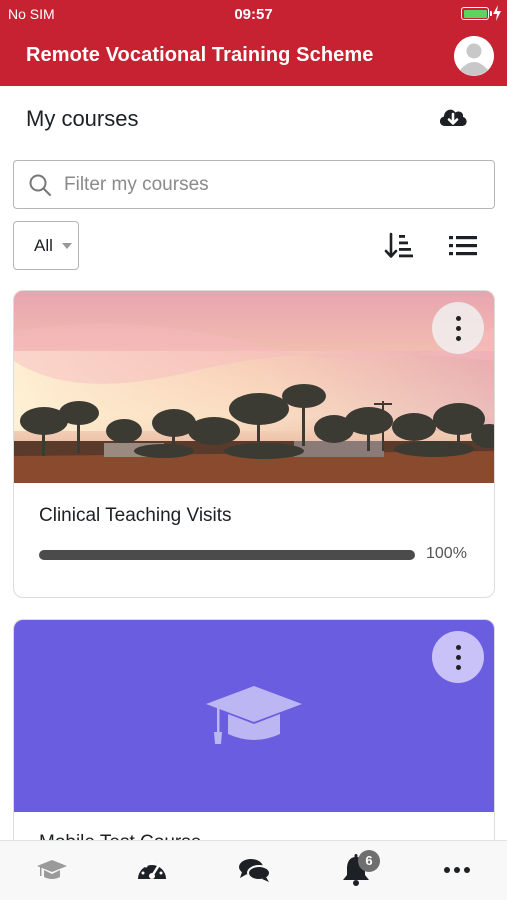 This screenshot has width=507, height=900. I want to click on course-title: Clinical Teaching Visits, so click(135, 516).